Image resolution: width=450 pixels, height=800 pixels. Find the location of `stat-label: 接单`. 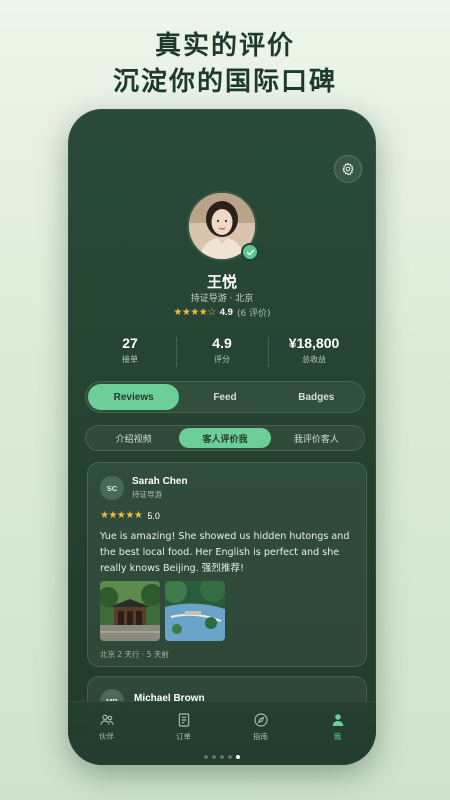

stat-label: 接单 is located at coordinates (130, 359).